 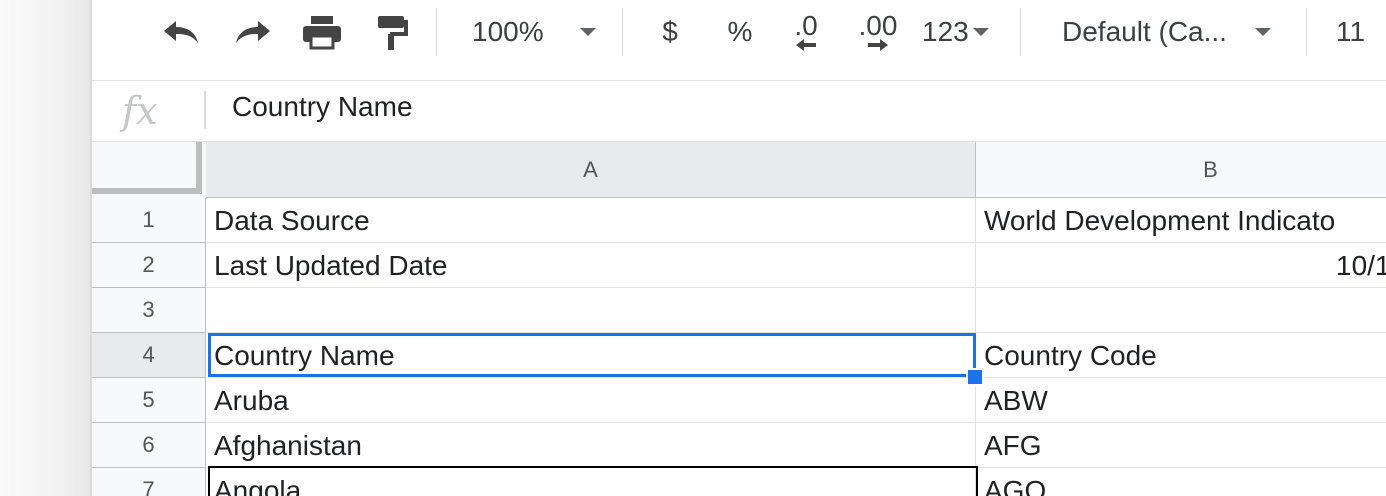 I want to click on font-size-value: 11, so click(x=1351, y=31).